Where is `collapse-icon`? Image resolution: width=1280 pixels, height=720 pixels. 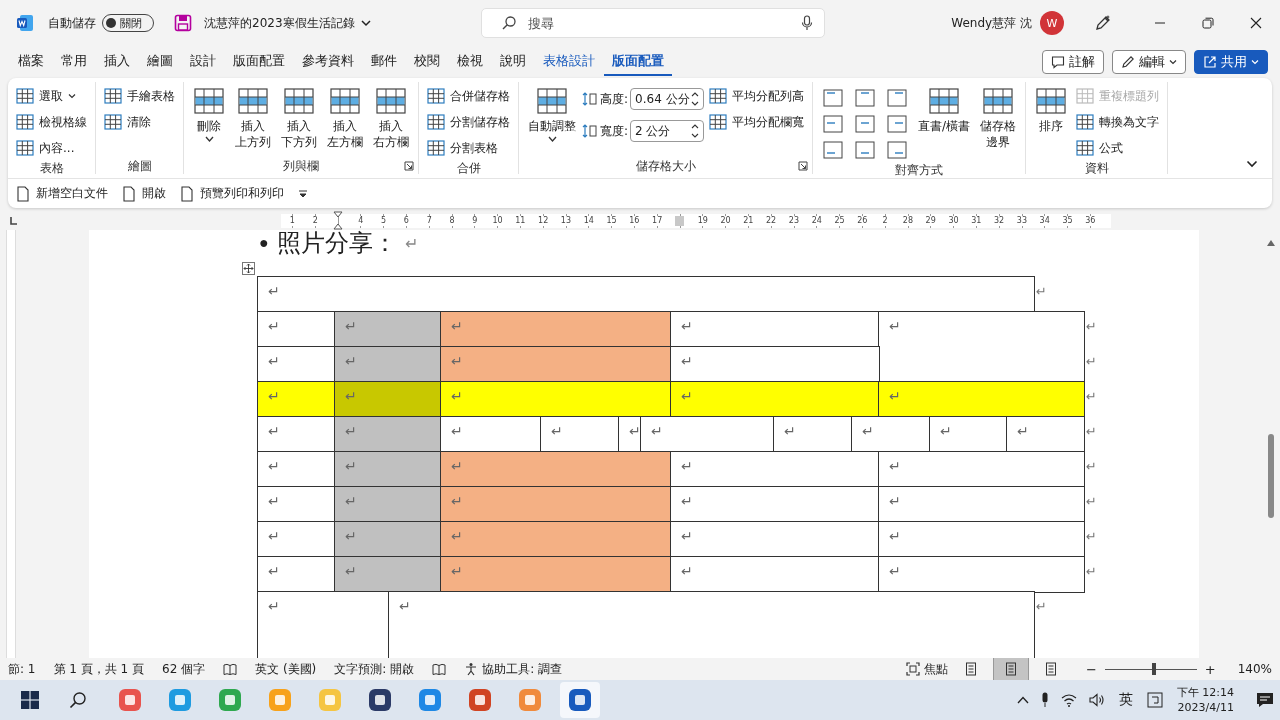 collapse-icon is located at coordinates (1252, 164).